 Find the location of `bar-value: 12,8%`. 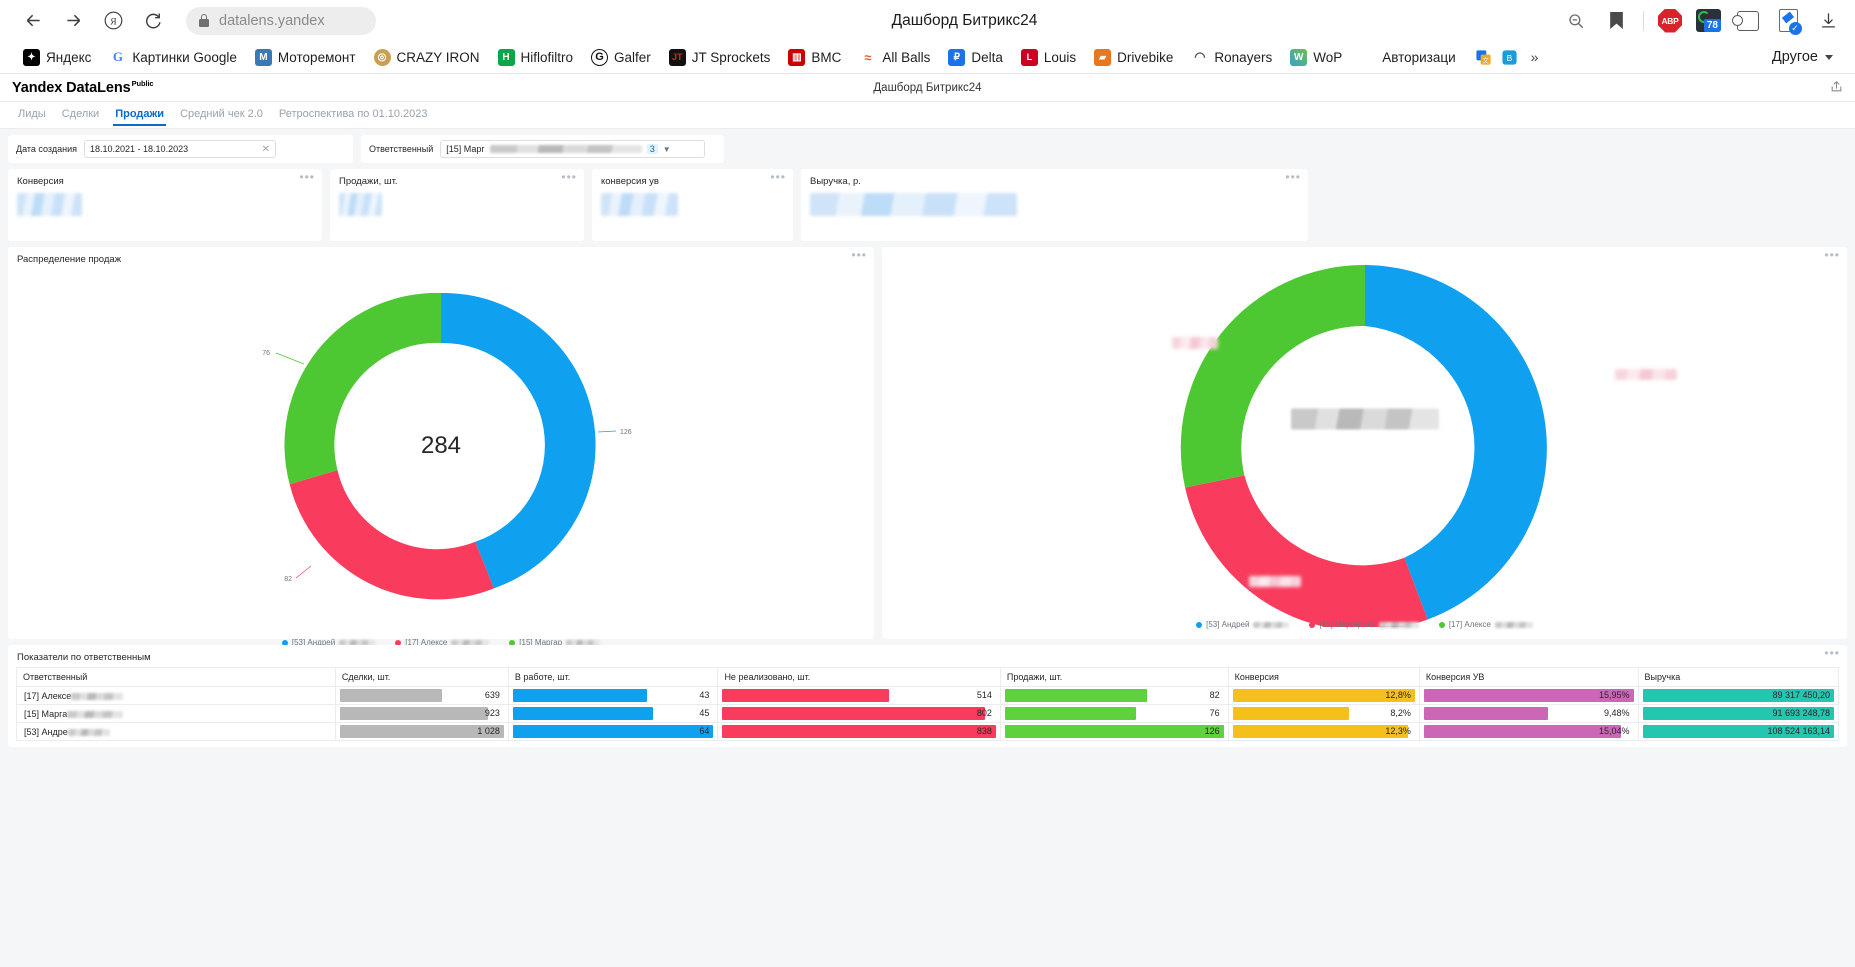

bar-value: 12,8% is located at coordinates (1398, 695).